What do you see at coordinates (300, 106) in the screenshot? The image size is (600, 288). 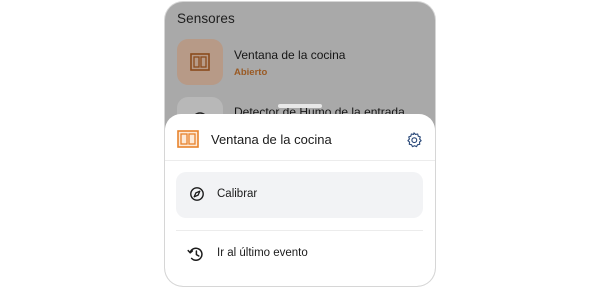 I see `sheet-grabber` at bounding box center [300, 106].